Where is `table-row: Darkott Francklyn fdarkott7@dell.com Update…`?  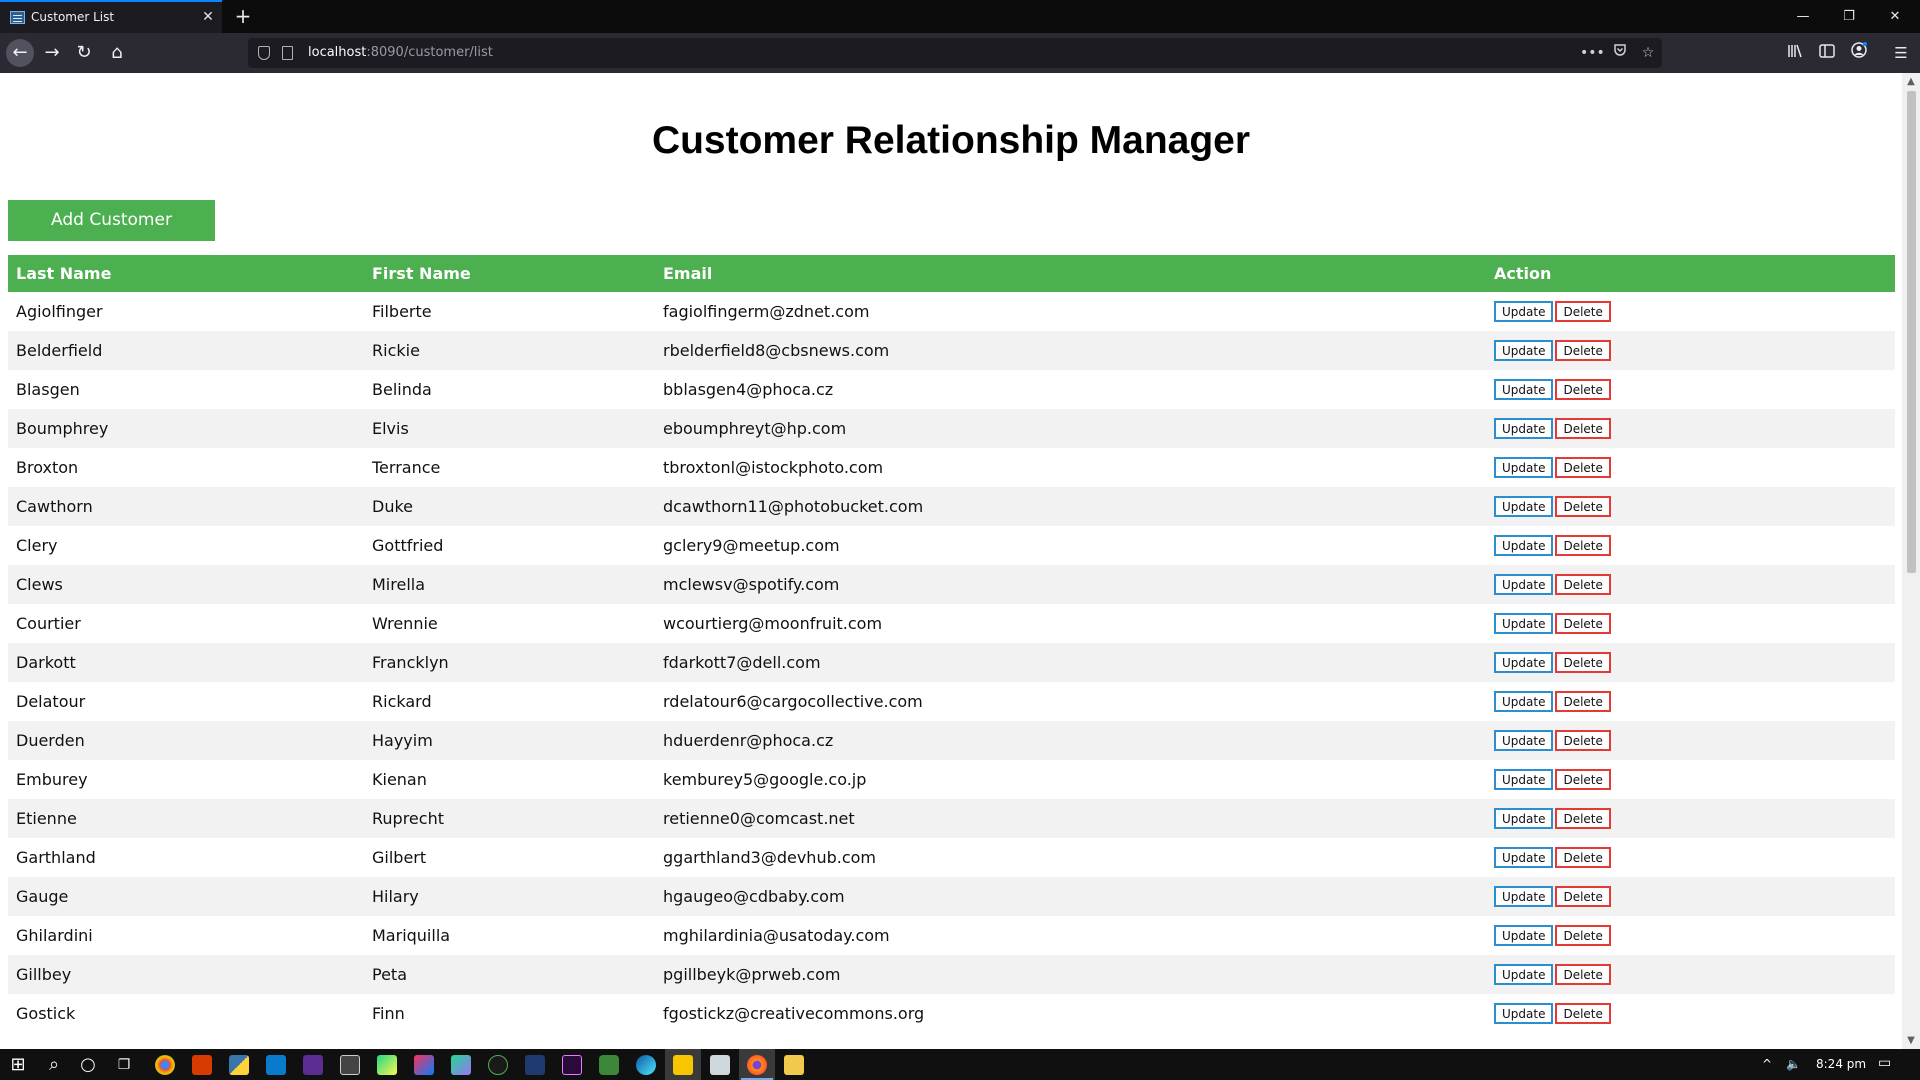 table-row: Darkott Francklyn fdarkott7@dell.com Update… is located at coordinates (951, 662).